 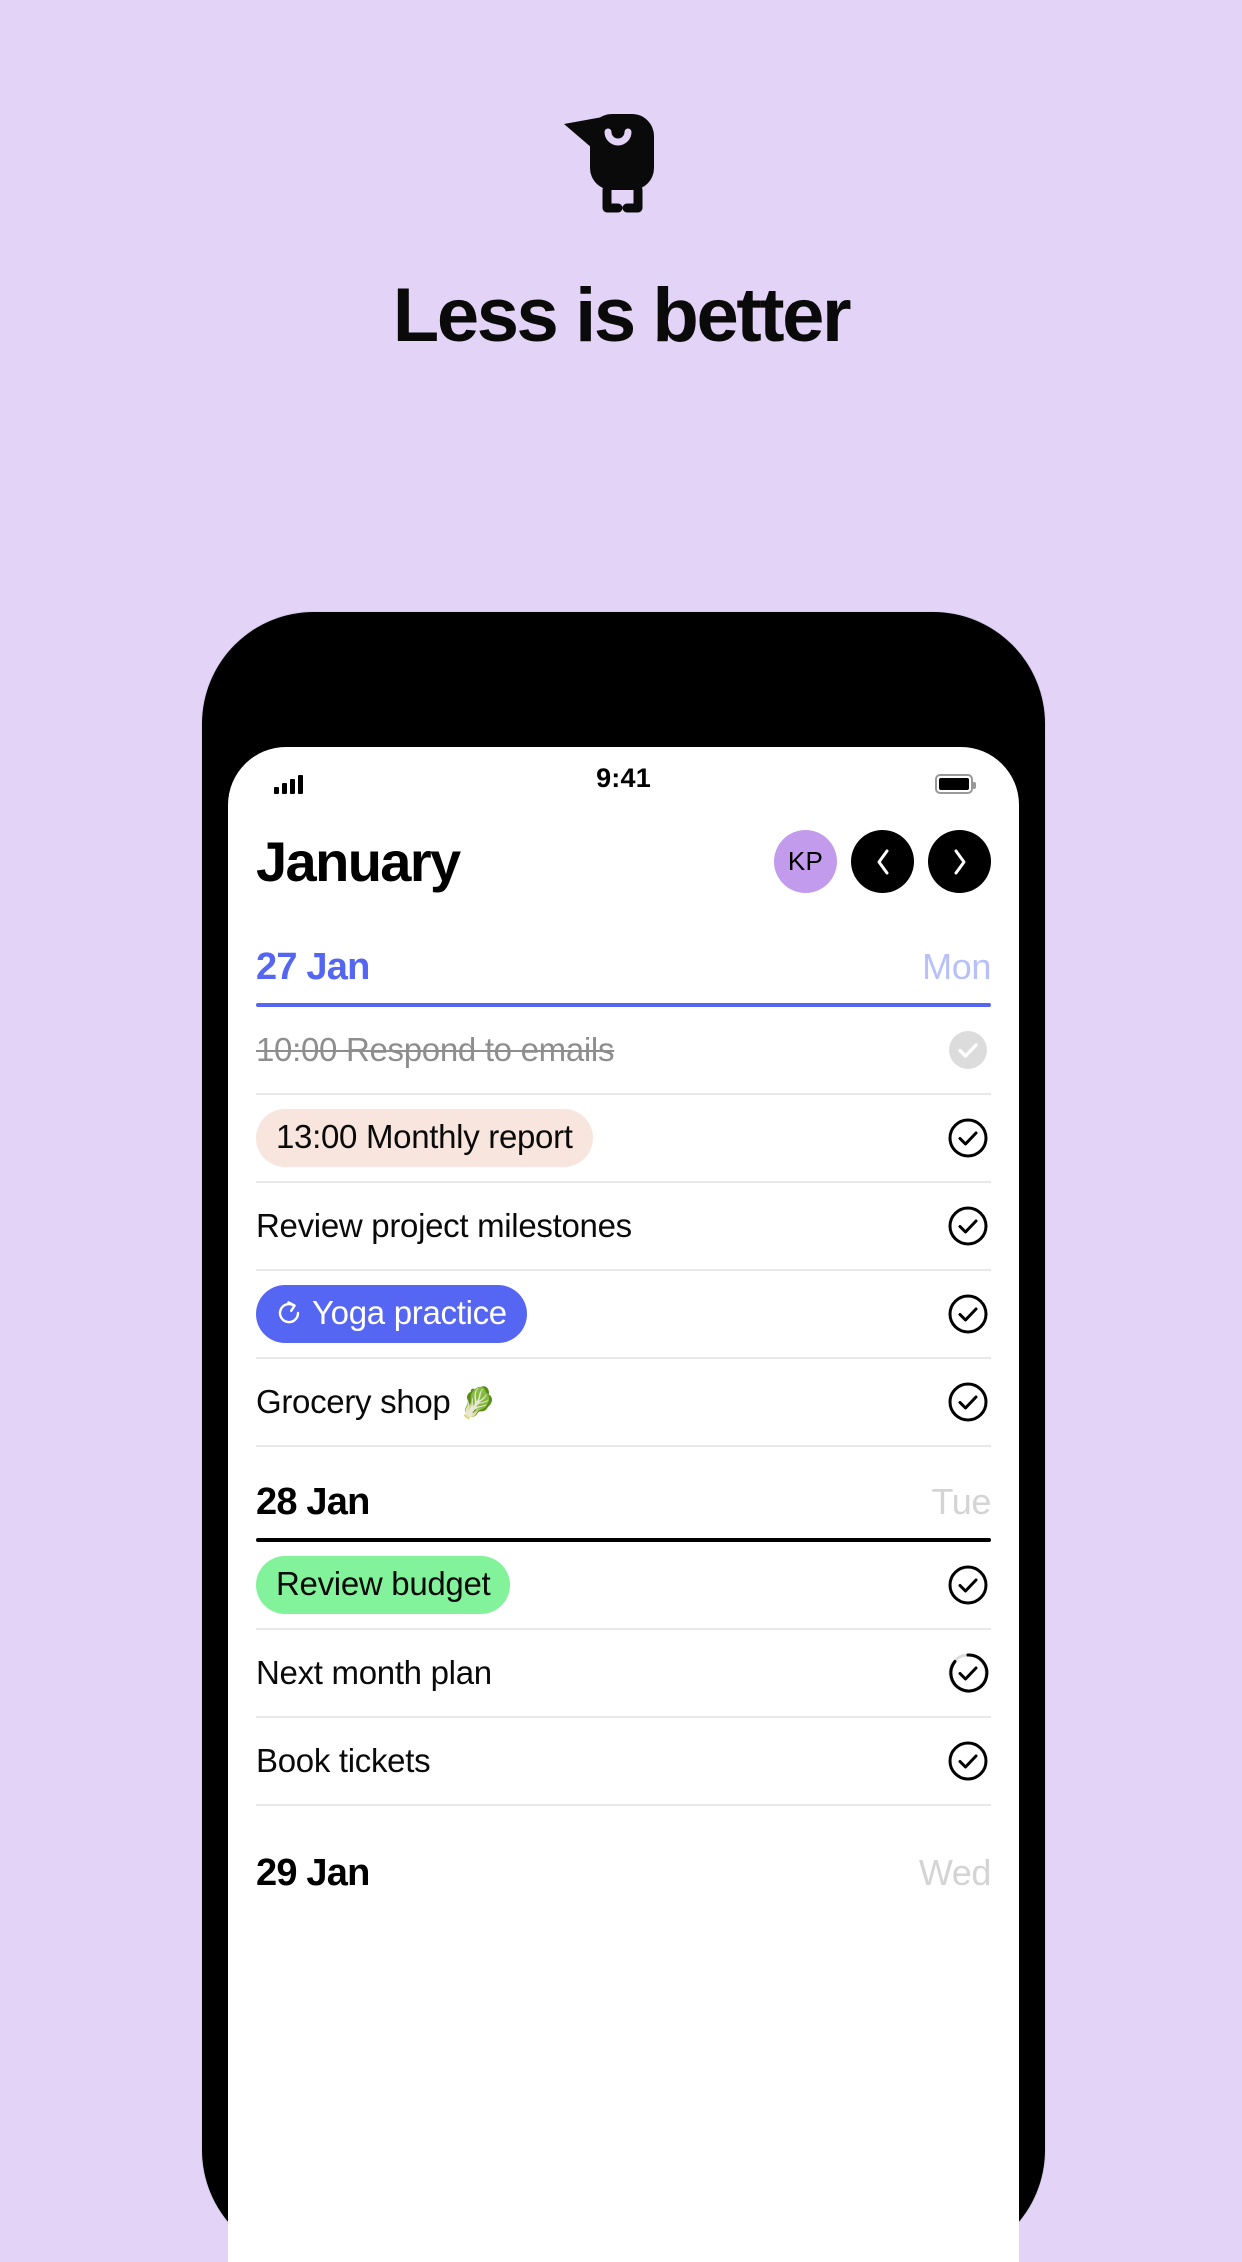 What do you see at coordinates (313, 1873) in the screenshot?
I see `day-date: 29 Jan` at bounding box center [313, 1873].